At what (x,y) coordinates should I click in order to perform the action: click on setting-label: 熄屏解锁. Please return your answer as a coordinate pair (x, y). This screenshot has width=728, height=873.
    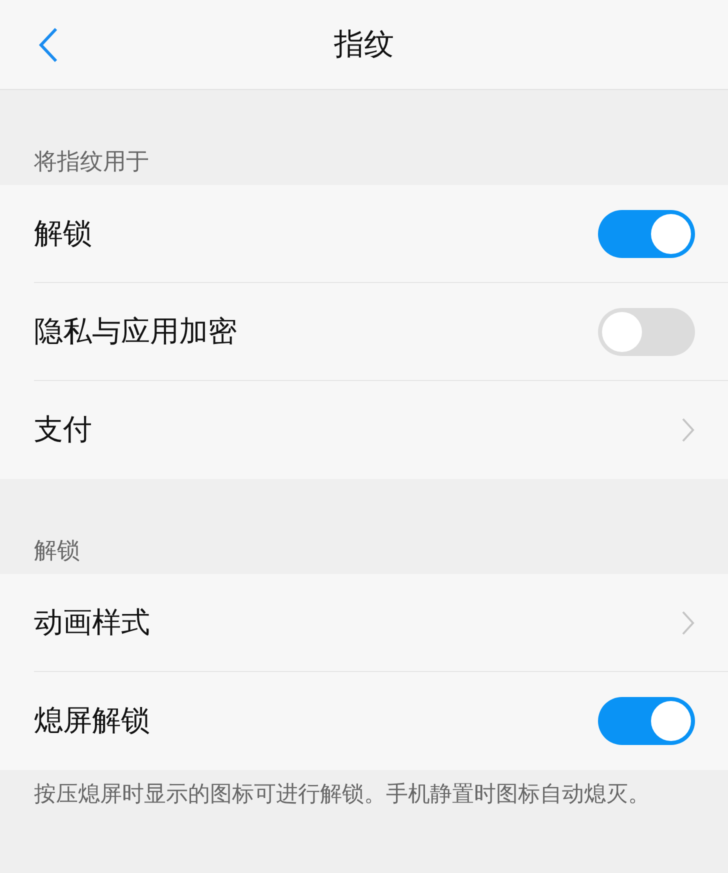
    Looking at the image, I should click on (92, 720).